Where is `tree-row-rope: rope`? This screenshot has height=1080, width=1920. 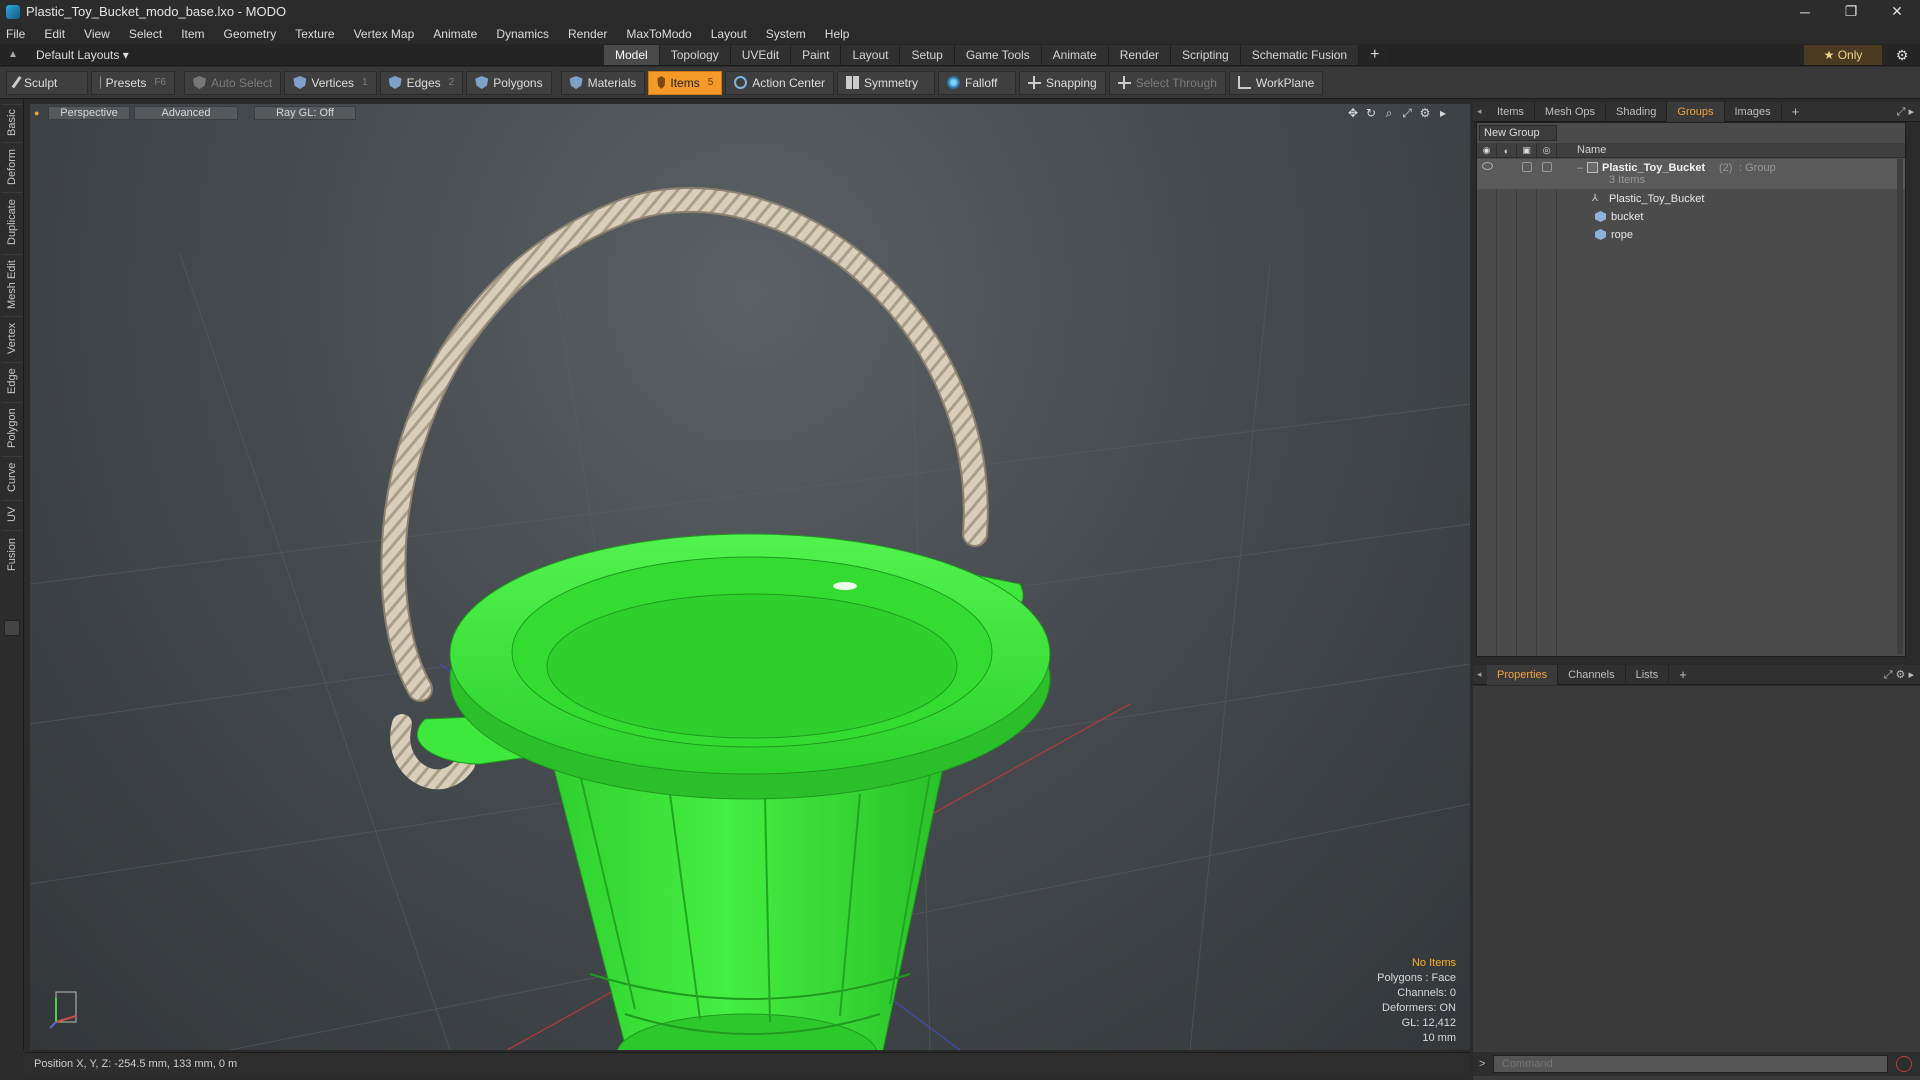
tree-row-rope: rope is located at coordinates (1691, 235).